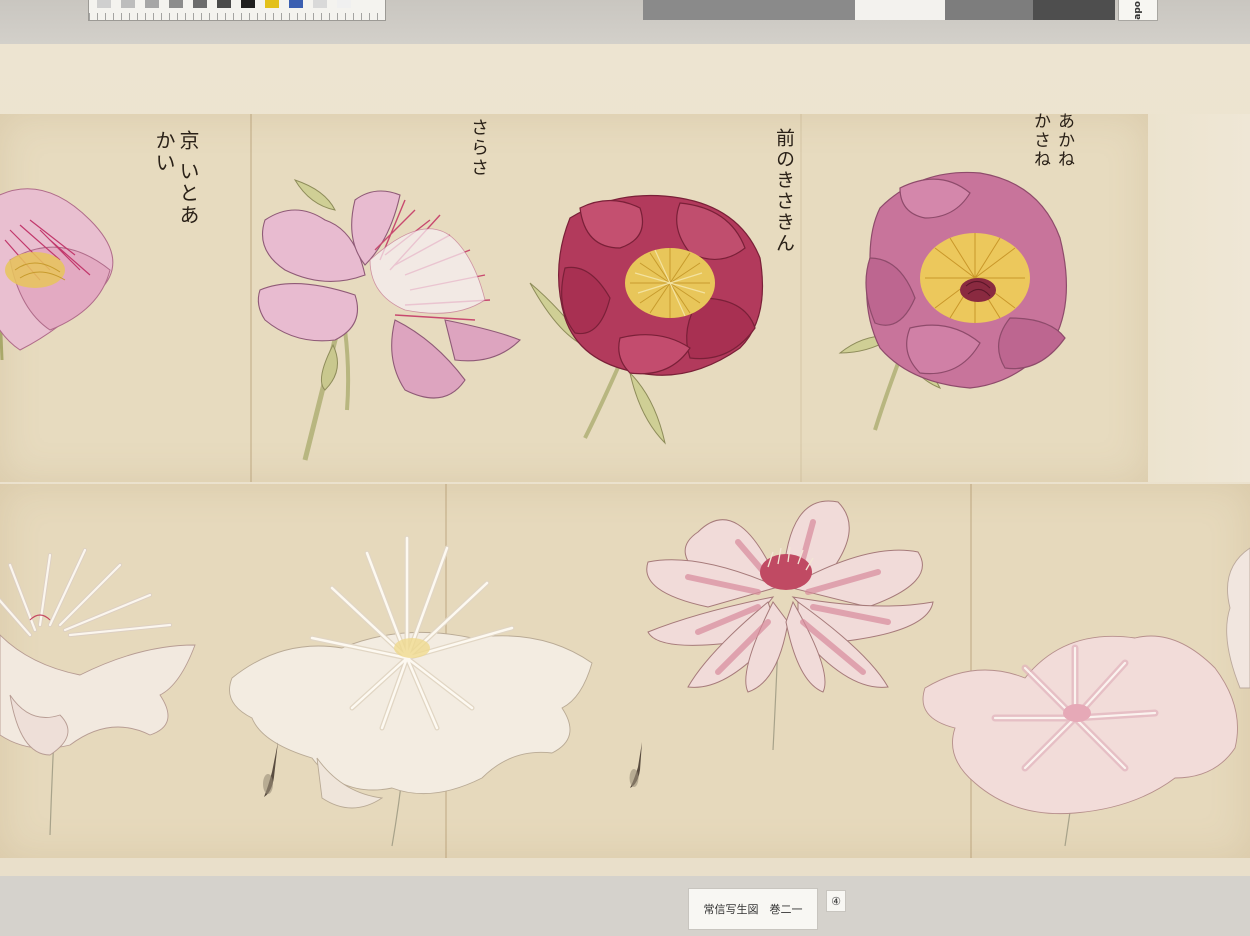  I want to click on gray-scale-card, so click(879, 10).